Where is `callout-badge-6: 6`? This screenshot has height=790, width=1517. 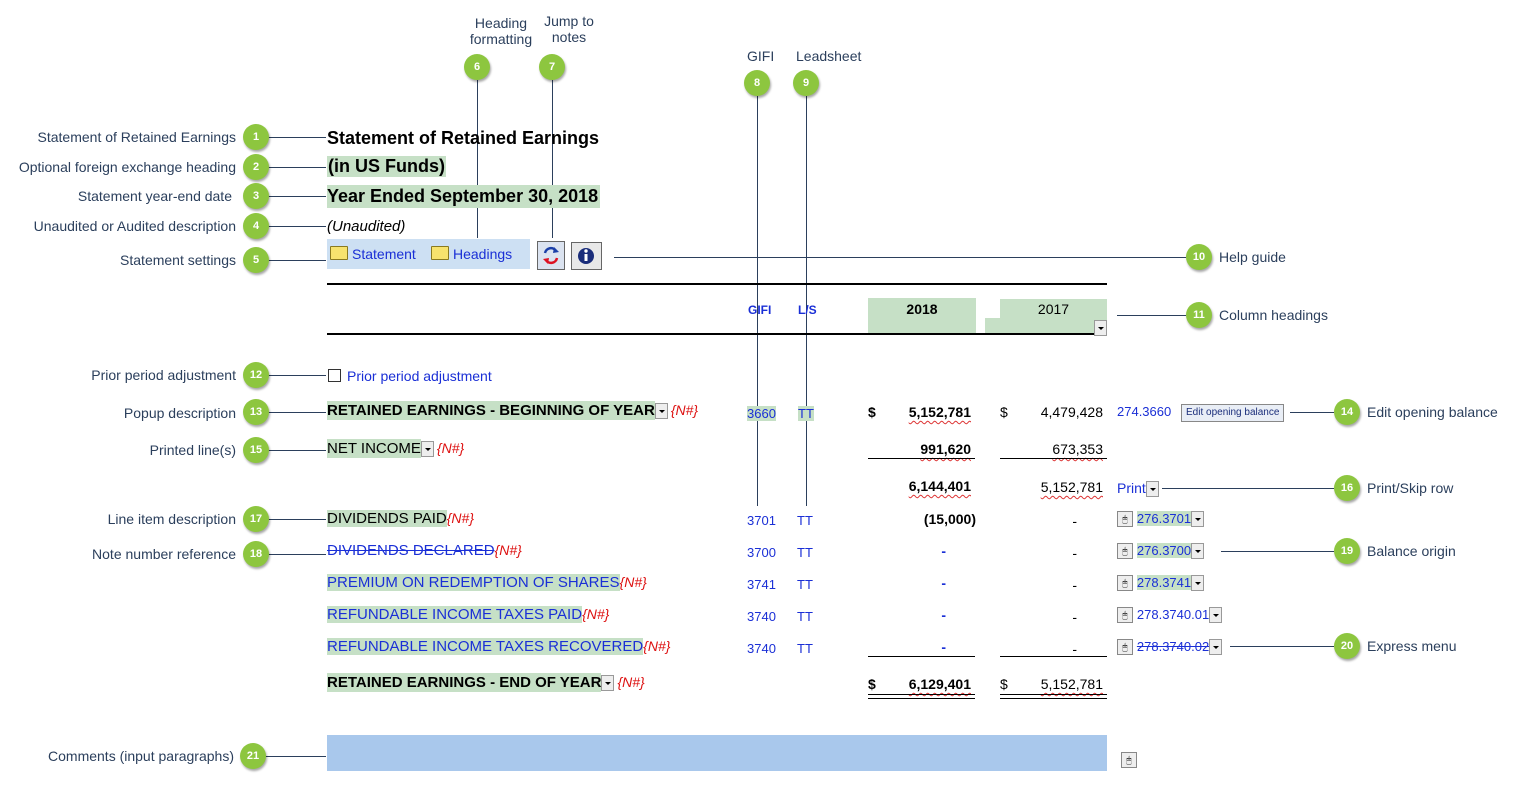 callout-badge-6: 6 is located at coordinates (477, 67).